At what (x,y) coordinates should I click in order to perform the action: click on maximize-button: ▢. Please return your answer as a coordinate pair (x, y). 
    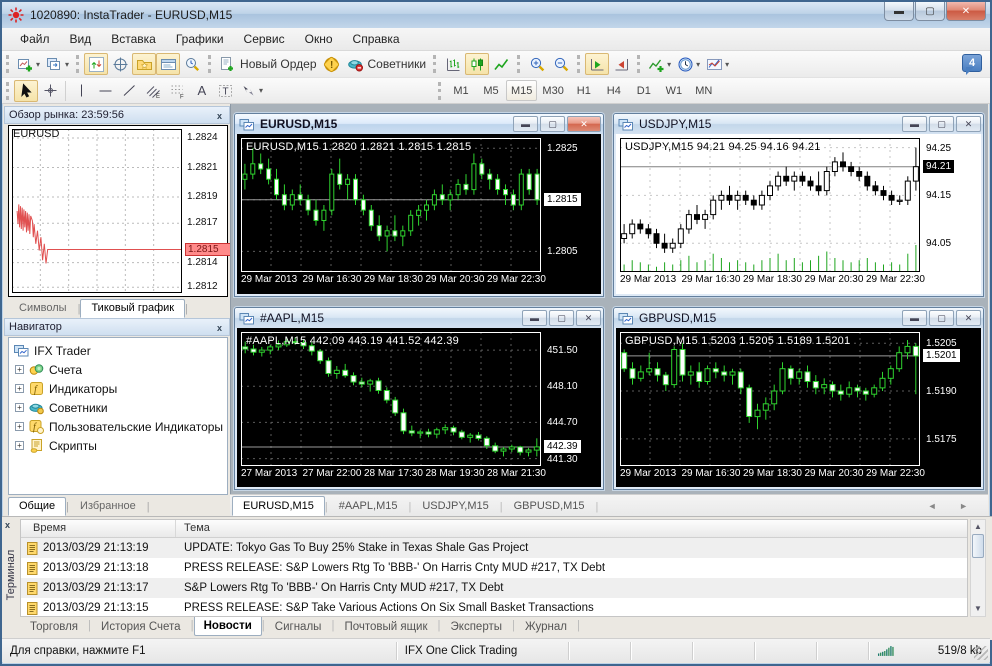
    Looking at the image, I should click on (930, 11).